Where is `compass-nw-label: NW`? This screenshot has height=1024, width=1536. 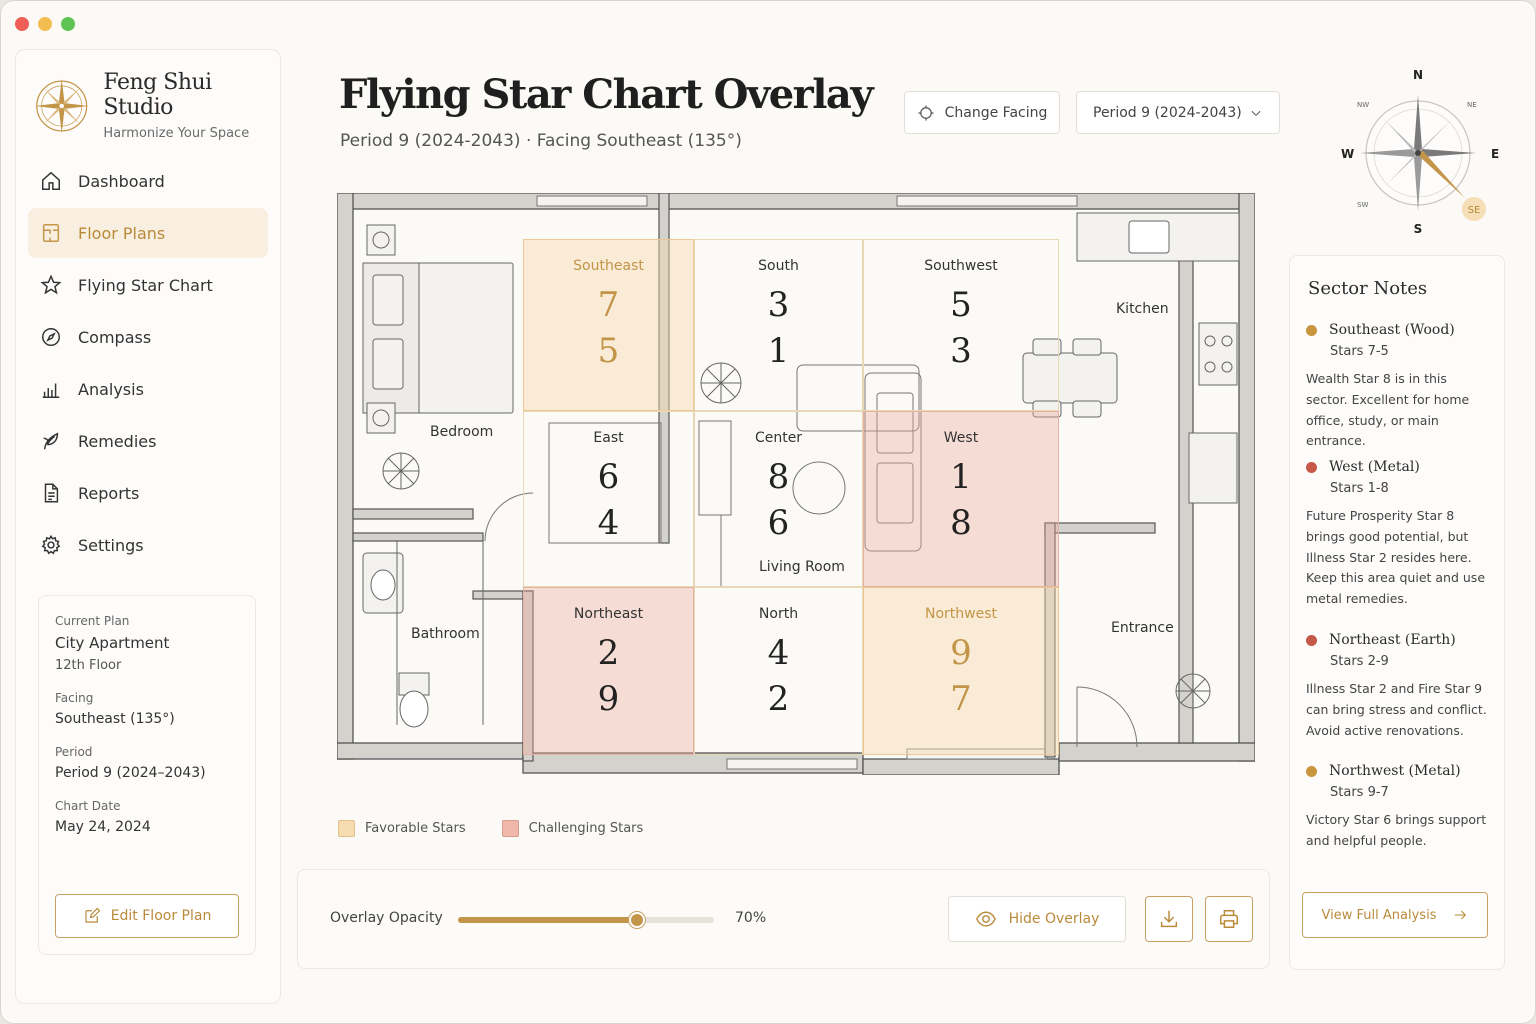 compass-nw-label: NW is located at coordinates (1363, 105).